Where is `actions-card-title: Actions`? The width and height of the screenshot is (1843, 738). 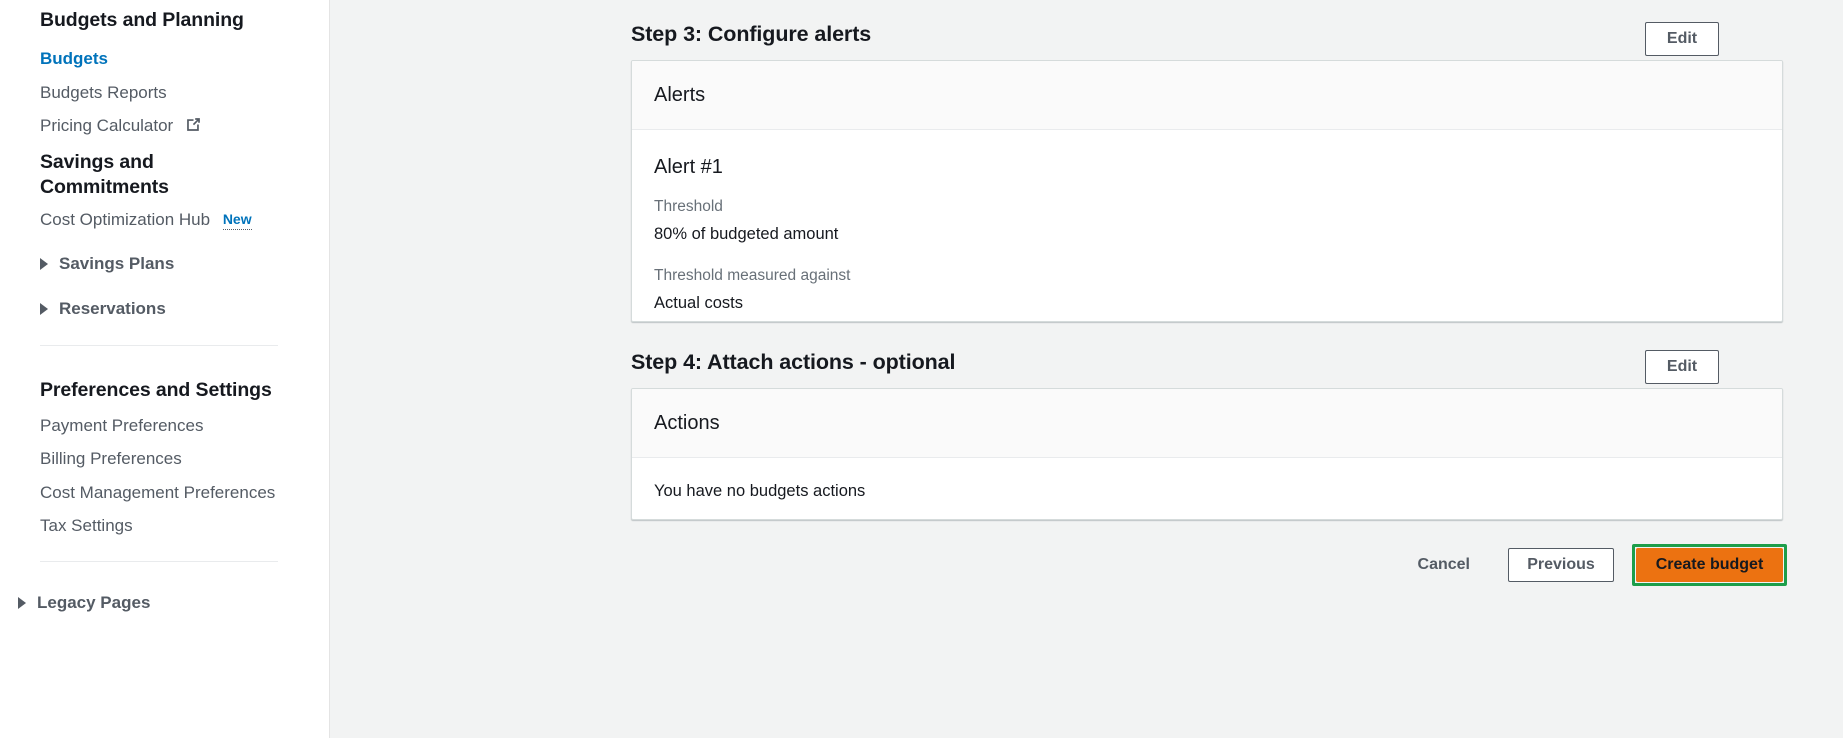
actions-card-title: Actions is located at coordinates (687, 423).